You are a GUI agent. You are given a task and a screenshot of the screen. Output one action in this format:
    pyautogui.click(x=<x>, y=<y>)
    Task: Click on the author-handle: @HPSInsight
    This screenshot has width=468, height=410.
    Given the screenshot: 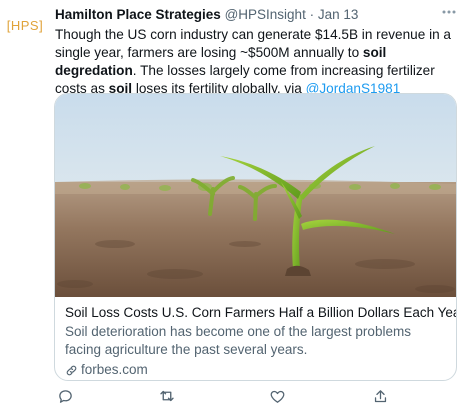 What is the action you would take?
    pyautogui.click(x=265, y=14)
    